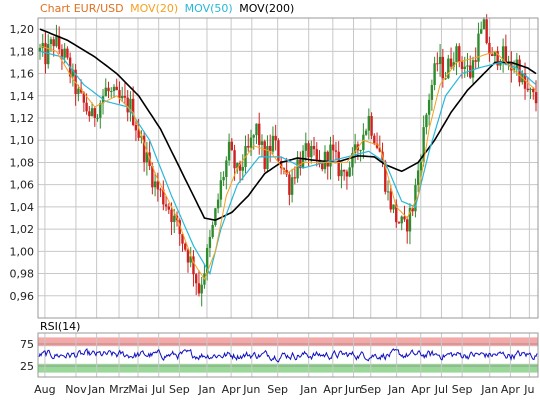 Image resolution: width=540 pixels, height=400 pixels. I want to click on title-part-ma20: MOV(20), so click(154, 8).